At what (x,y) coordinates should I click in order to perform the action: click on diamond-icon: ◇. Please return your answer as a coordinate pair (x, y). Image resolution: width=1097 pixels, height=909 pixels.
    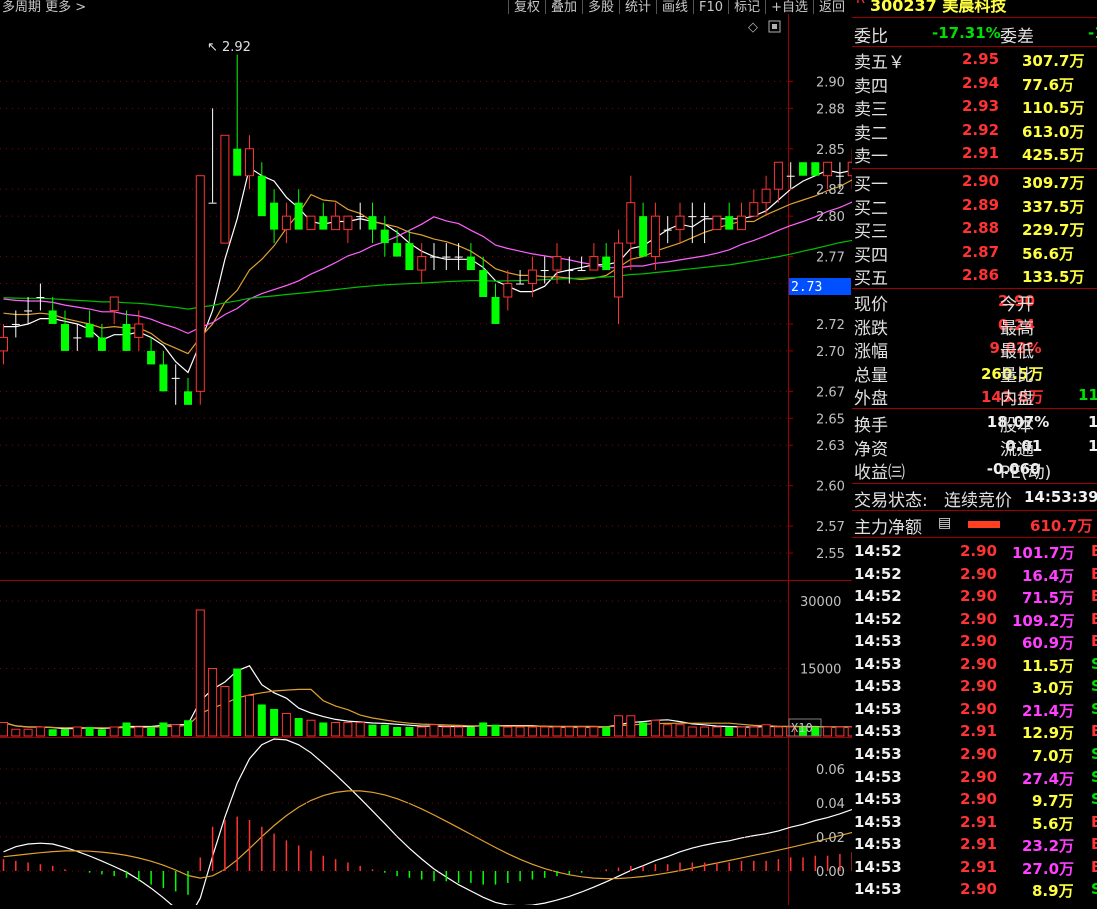
    Looking at the image, I should click on (753, 27).